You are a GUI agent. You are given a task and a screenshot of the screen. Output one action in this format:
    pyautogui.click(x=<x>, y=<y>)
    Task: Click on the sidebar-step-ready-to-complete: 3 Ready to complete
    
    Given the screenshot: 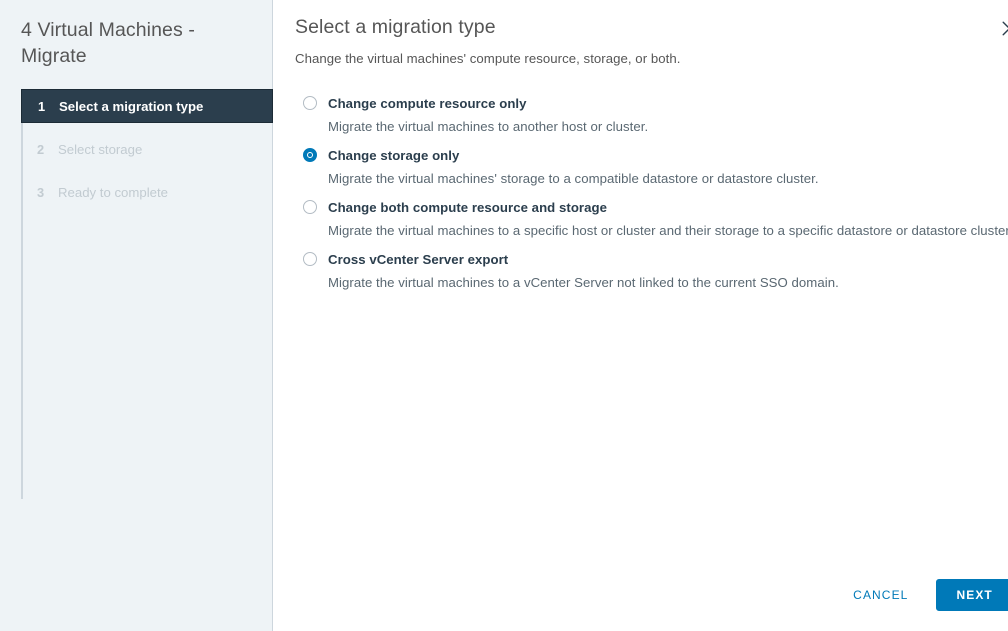 What is the action you would take?
    pyautogui.click(x=146, y=192)
    